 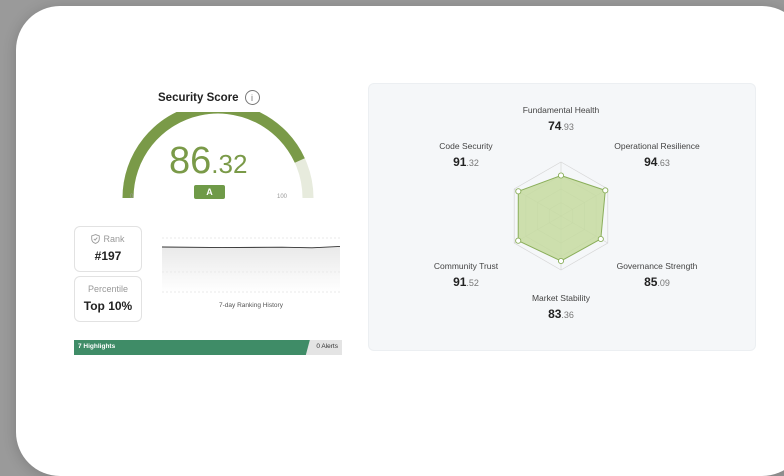 What do you see at coordinates (208, 347) in the screenshot?
I see `highlights-bar: 7 Highlights 0 Alerts` at bounding box center [208, 347].